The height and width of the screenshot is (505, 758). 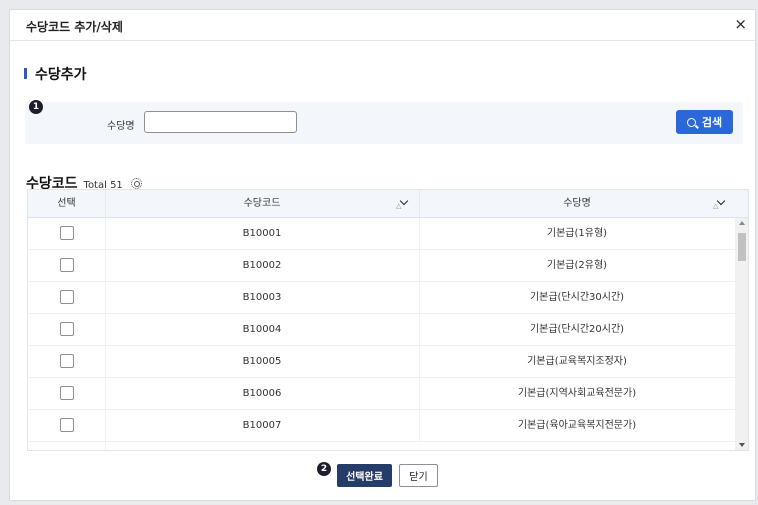 What do you see at coordinates (577, 265) in the screenshot?
I see `row-name: 기본급(2유형)` at bounding box center [577, 265].